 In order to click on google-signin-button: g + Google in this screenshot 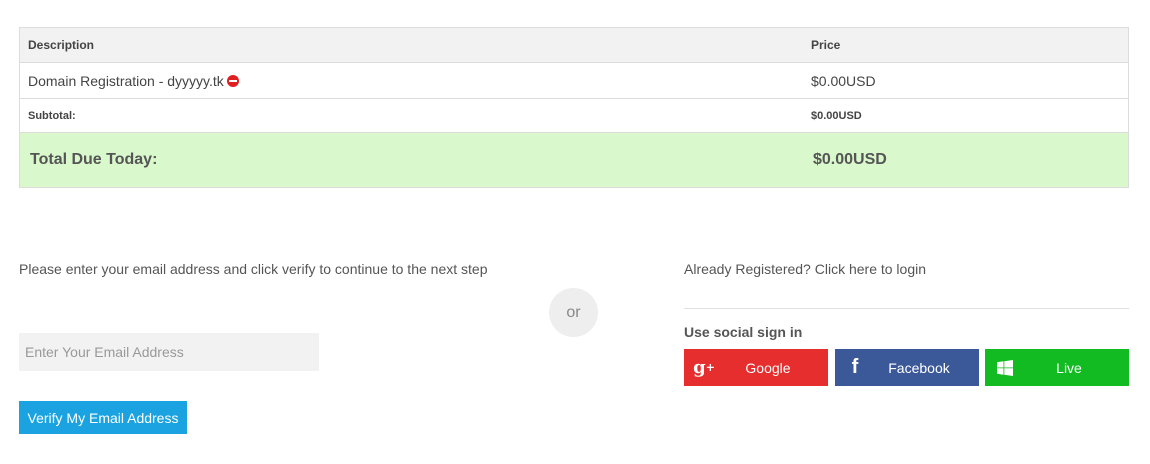, I will do `click(756, 367)`.